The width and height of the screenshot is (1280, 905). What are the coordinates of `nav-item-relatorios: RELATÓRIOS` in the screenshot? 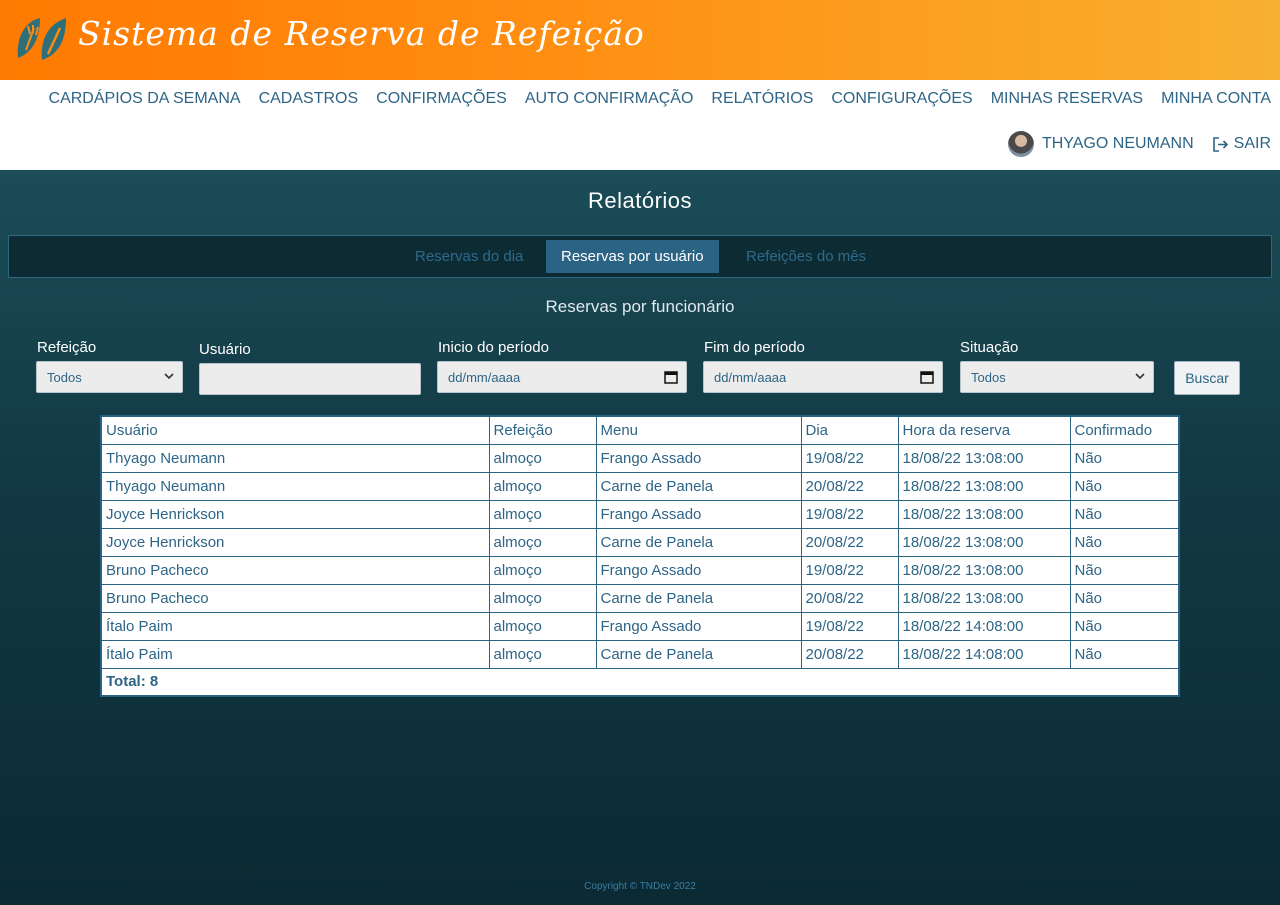 It's located at (762, 99).